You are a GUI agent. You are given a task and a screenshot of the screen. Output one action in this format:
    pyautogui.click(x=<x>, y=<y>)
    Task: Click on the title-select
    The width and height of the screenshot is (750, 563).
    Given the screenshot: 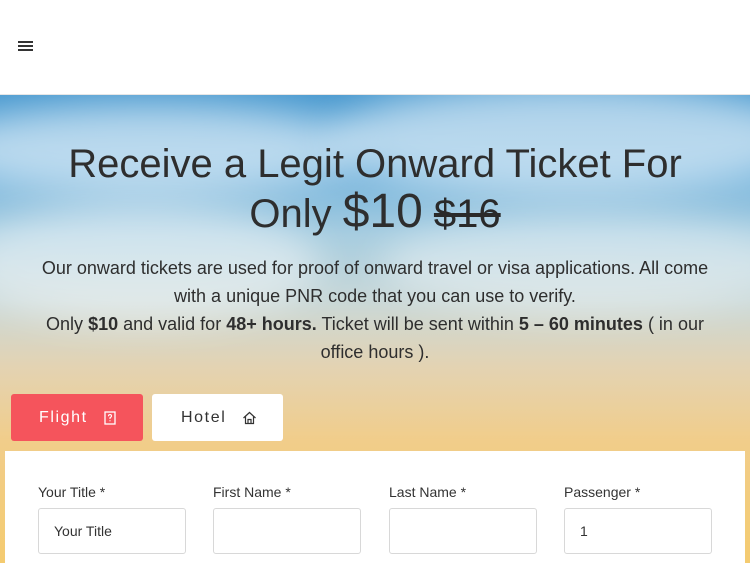 What is the action you would take?
    pyautogui.click(x=112, y=531)
    